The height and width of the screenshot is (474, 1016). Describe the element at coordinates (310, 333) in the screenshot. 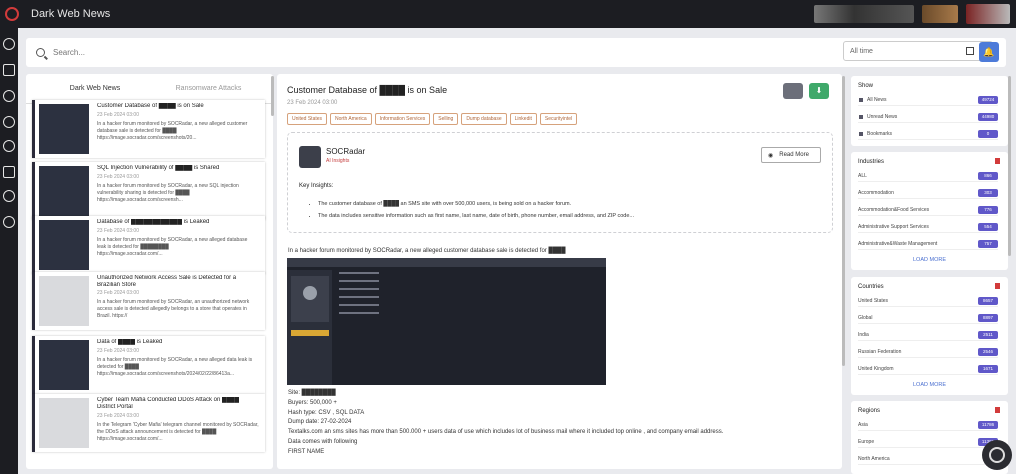

I see `screenshot-highlight` at that location.